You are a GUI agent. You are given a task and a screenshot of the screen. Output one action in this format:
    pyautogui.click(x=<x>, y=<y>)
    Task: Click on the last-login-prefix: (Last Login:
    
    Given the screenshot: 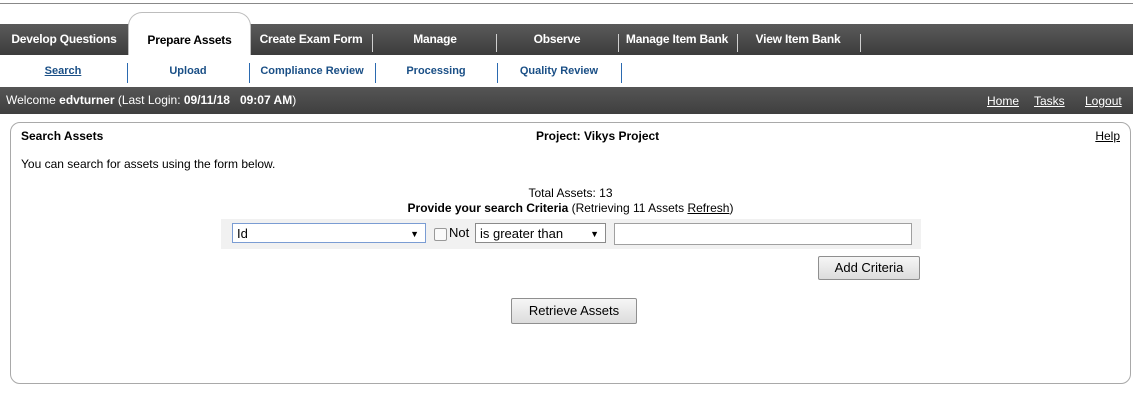 What is the action you would take?
    pyautogui.click(x=149, y=100)
    